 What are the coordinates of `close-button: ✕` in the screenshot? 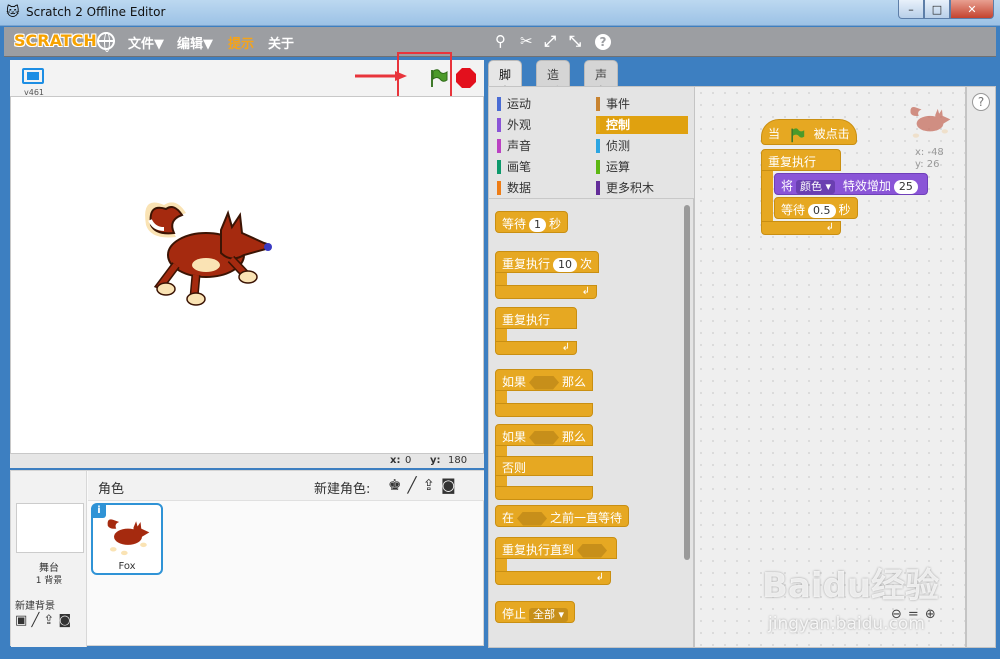 It's located at (972, 9).